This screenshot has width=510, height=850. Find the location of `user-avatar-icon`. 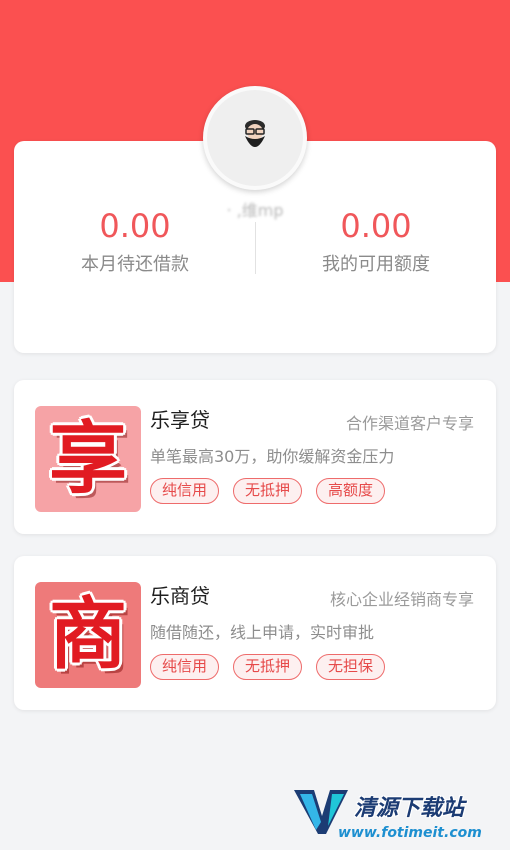

user-avatar-icon is located at coordinates (255, 133).